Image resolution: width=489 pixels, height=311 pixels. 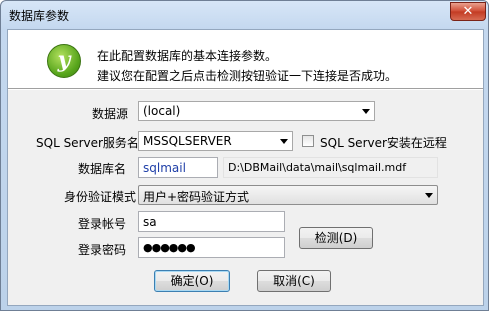 What do you see at coordinates (211, 221) in the screenshot?
I see `account-input: sa` at bounding box center [211, 221].